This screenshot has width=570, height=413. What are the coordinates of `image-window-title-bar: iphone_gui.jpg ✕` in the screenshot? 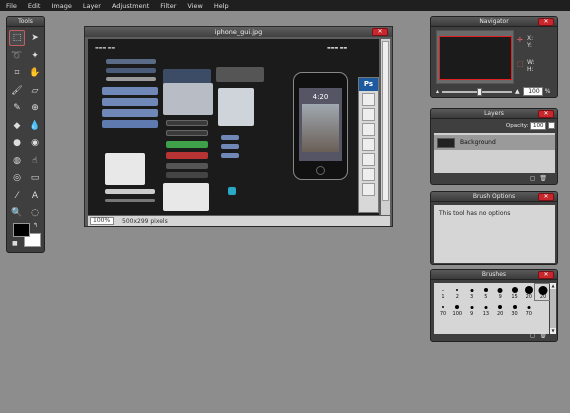 It's located at (238, 32).